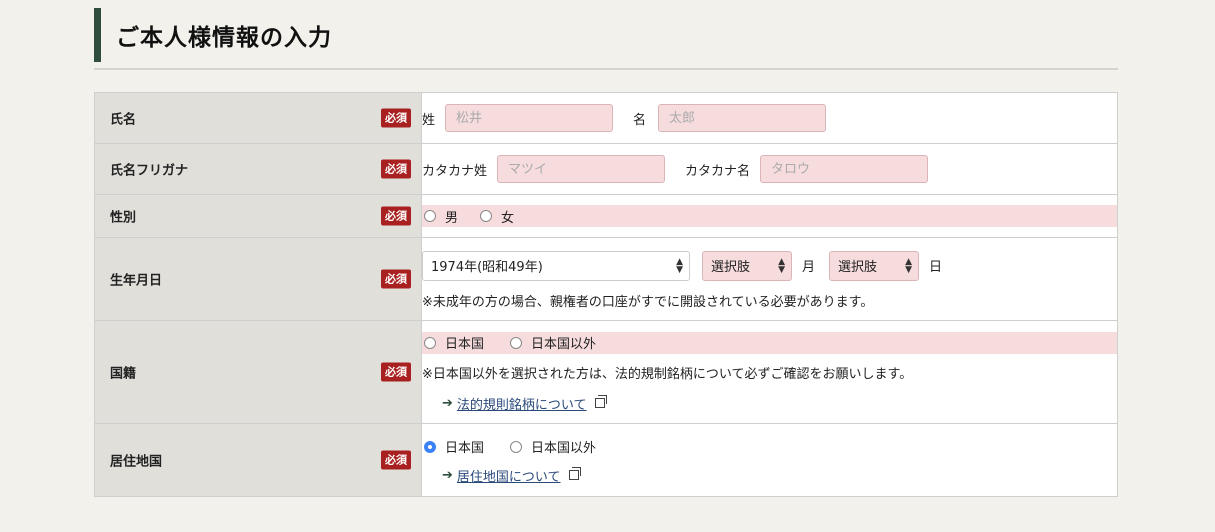  Describe the element at coordinates (455, 171) in the screenshot. I see `kana-last-label: カタカナ姓` at that location.